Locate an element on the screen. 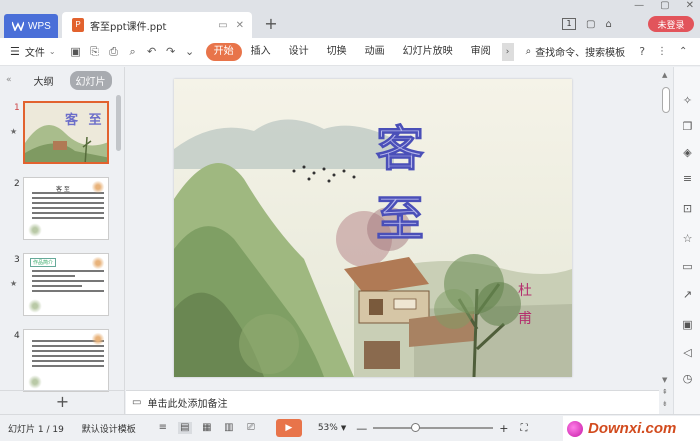 The width and height of the screenshot is (700, 441). slide-number: 3 is located at coordinates (17, 260).